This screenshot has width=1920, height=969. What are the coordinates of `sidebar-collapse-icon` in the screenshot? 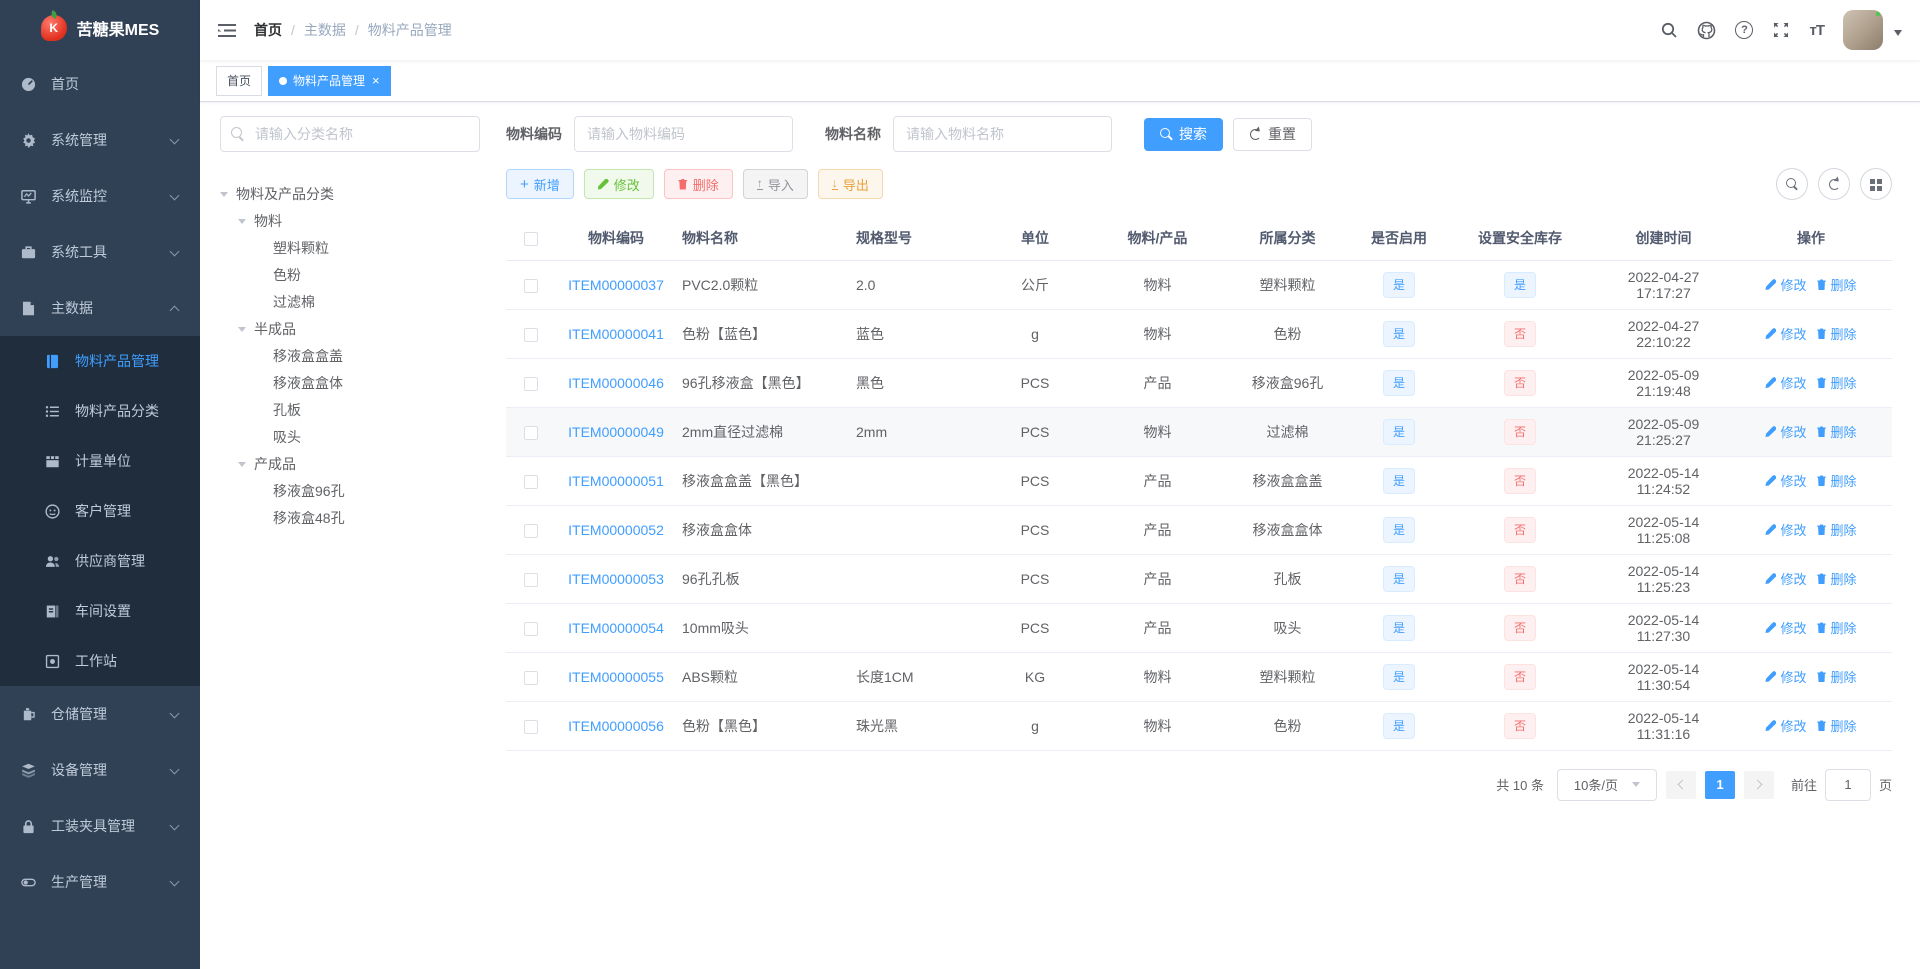 It's located at (227, 30).